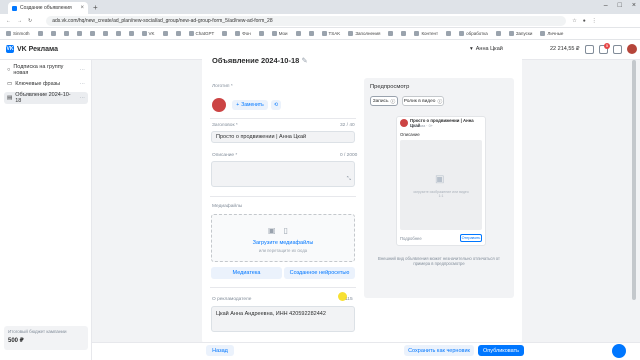 Image resolution: width=640 pixels, height=360 pixels. I want to click on close-tab-icon: ×, so click(82, 8).